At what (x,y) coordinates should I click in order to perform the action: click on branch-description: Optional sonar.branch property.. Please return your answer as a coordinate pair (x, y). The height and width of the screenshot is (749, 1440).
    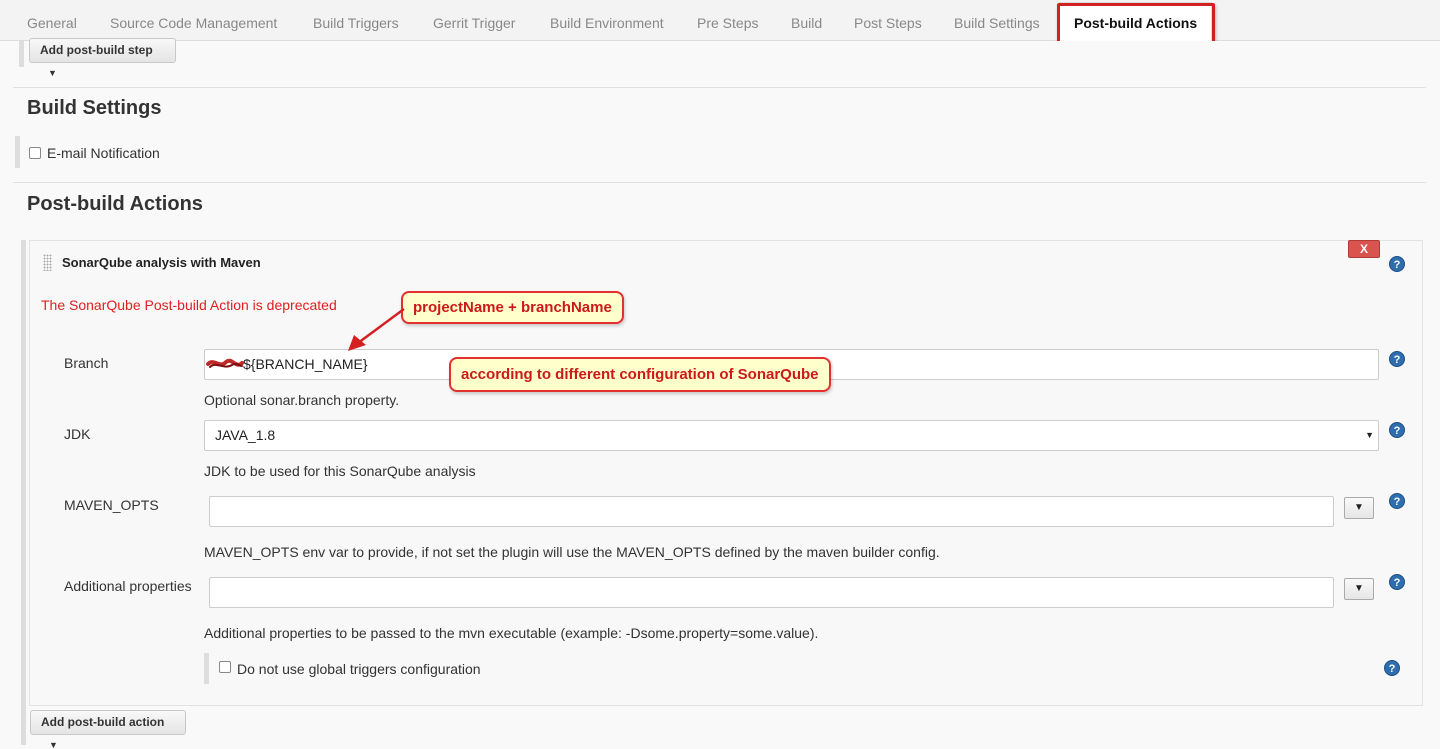
    Looking at the image, I should click on (302, 400).